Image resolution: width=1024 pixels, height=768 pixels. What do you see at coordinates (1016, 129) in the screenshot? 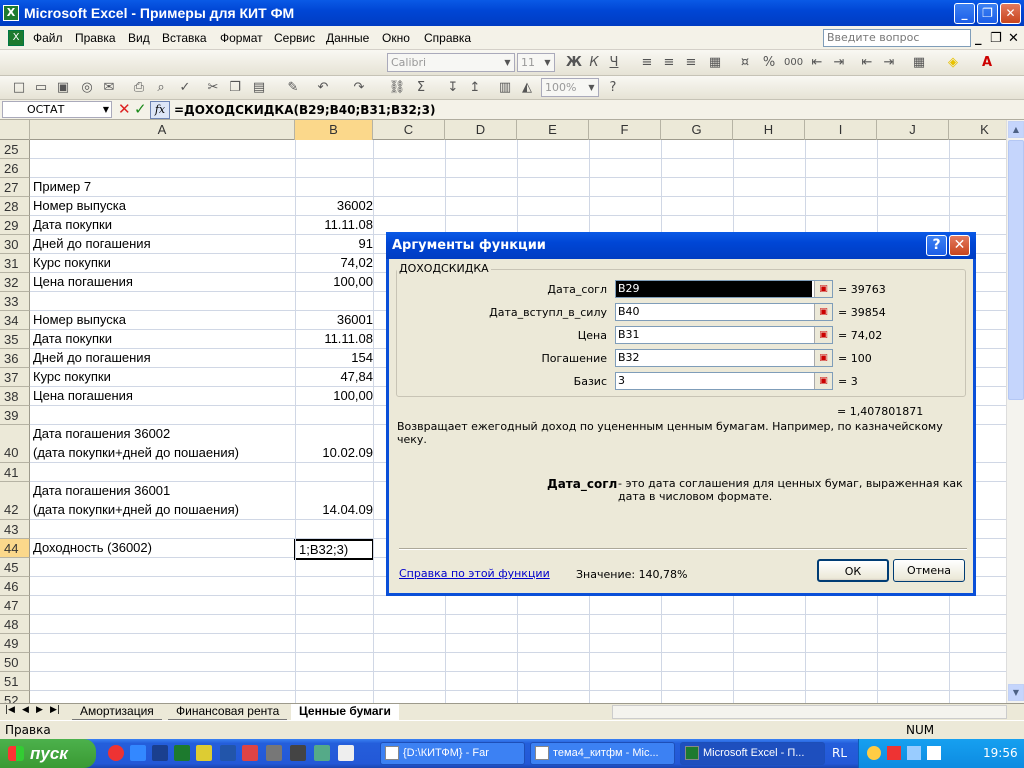
I see `scroll-up-icon: ▲` at bounding box center [1016, 129].